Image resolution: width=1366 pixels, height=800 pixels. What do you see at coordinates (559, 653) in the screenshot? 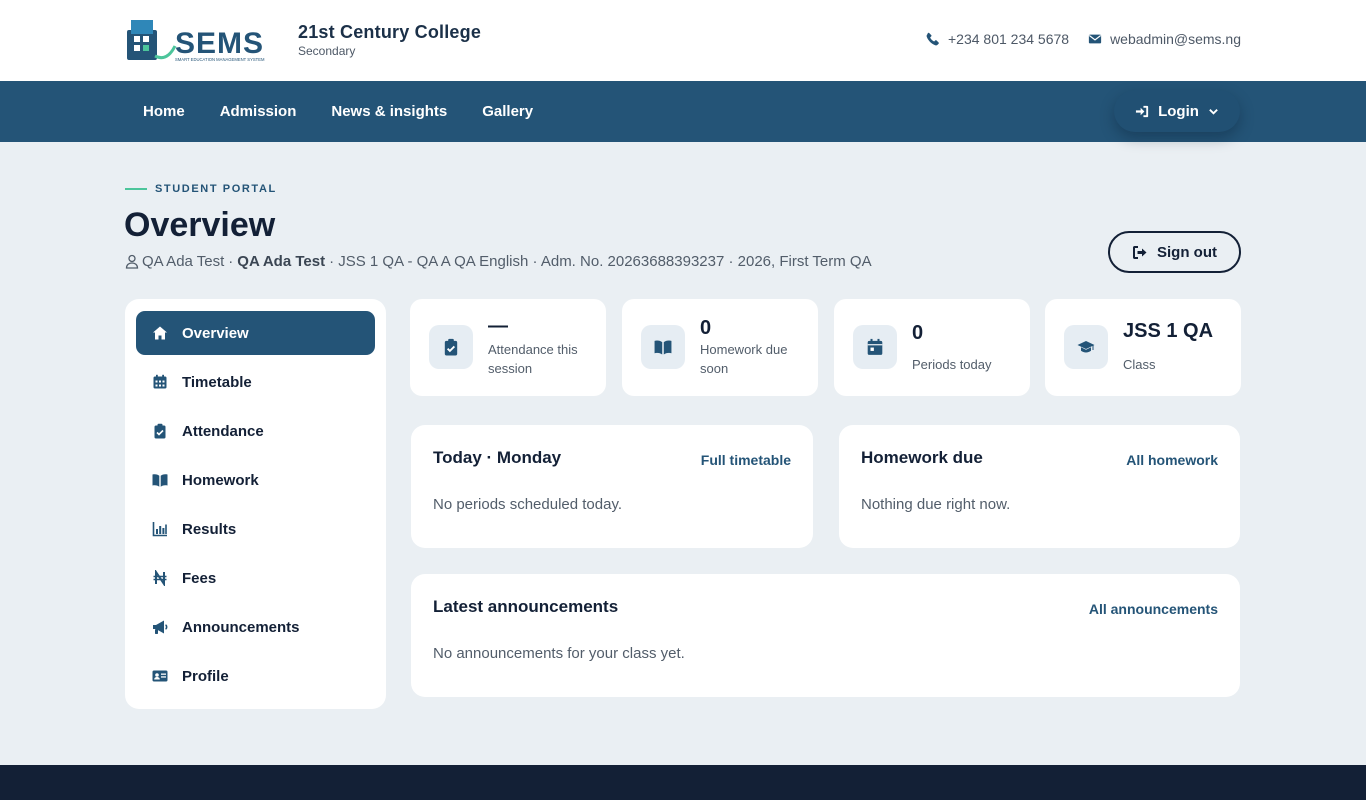
I see `announcements-empty-message: No announcements for your class yet.` at bounding box center [559, 653].